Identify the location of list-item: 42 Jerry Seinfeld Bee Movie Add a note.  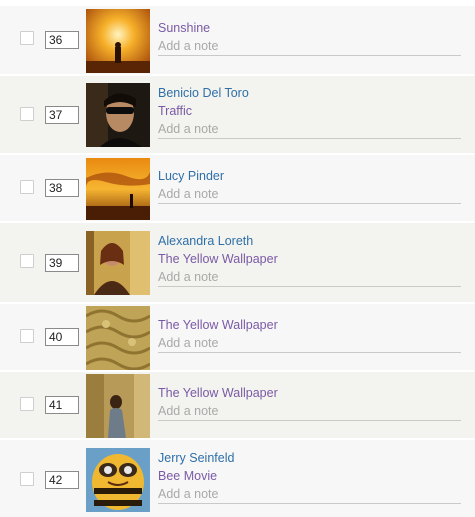
(237, 478).